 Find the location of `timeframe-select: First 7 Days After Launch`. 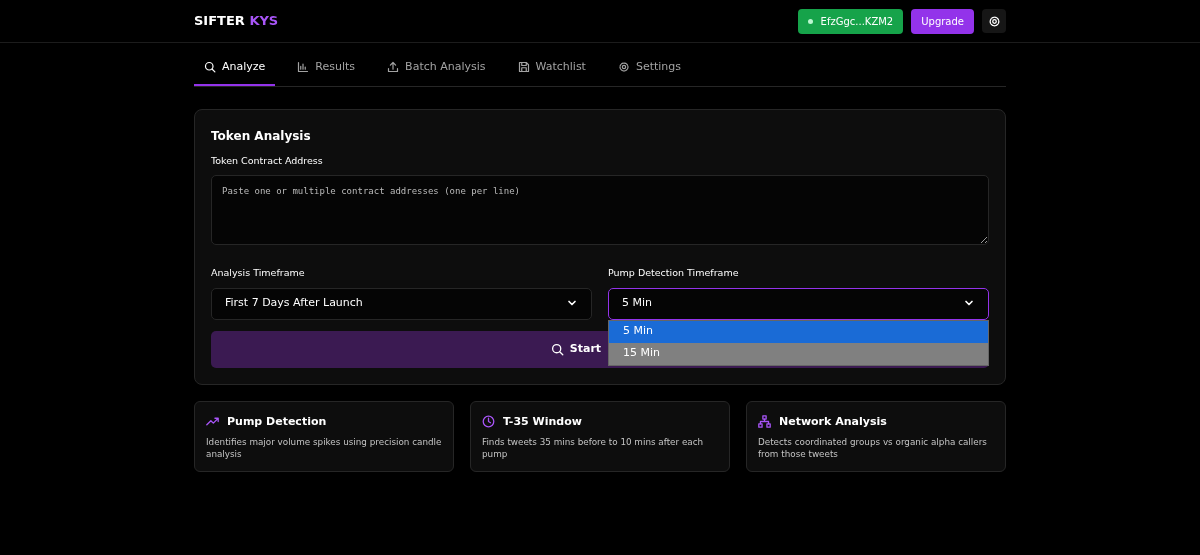

timeframe-select: First 7 Days After Launch is located at coordinates (401, 303).